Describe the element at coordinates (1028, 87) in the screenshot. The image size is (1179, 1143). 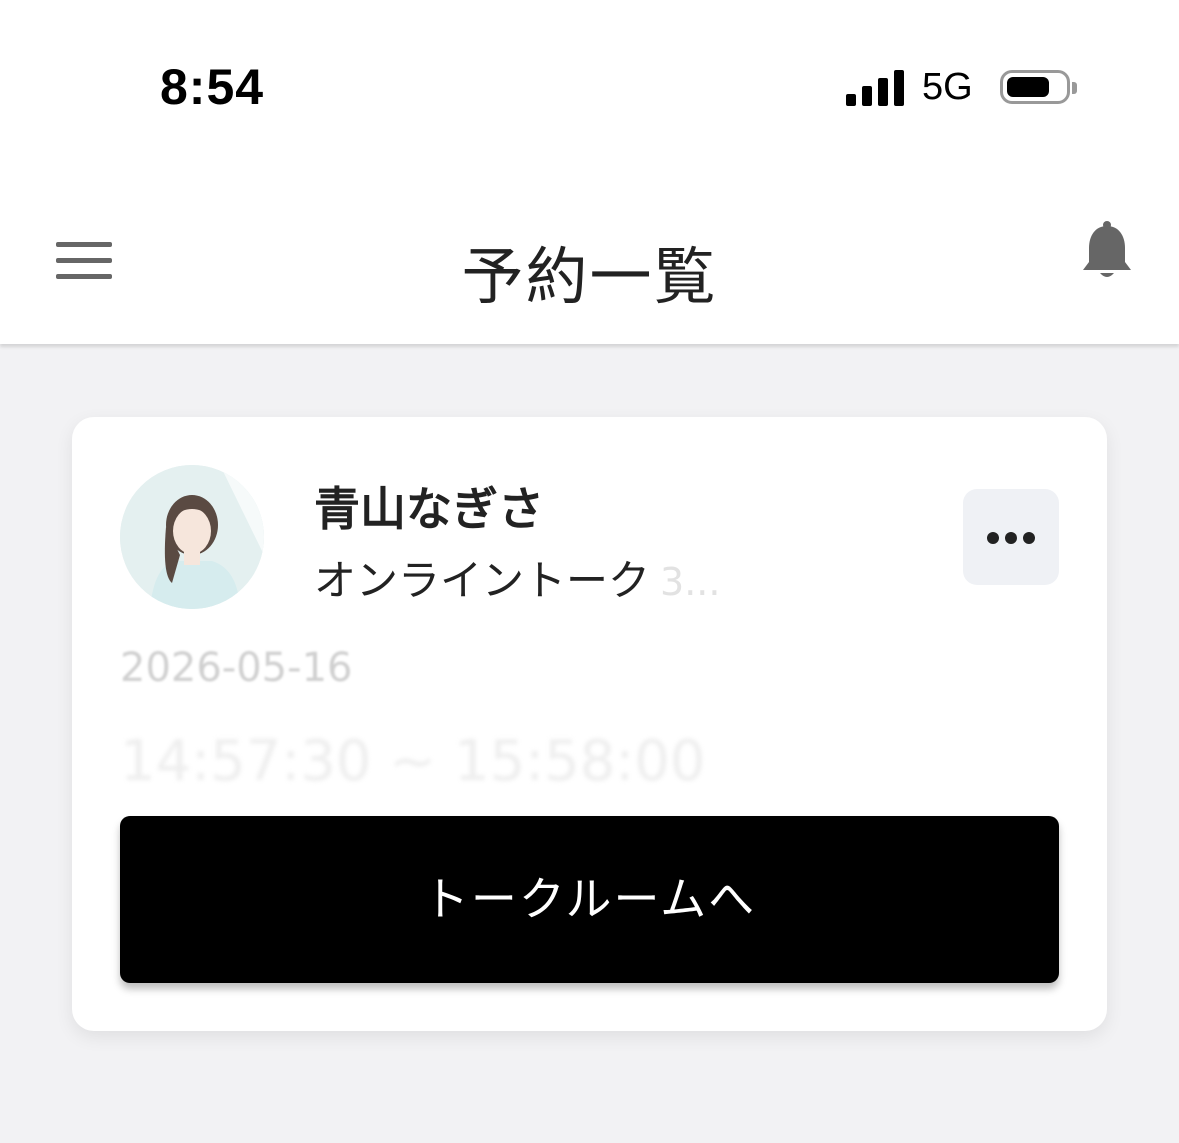
I see `battery-level` at that location.